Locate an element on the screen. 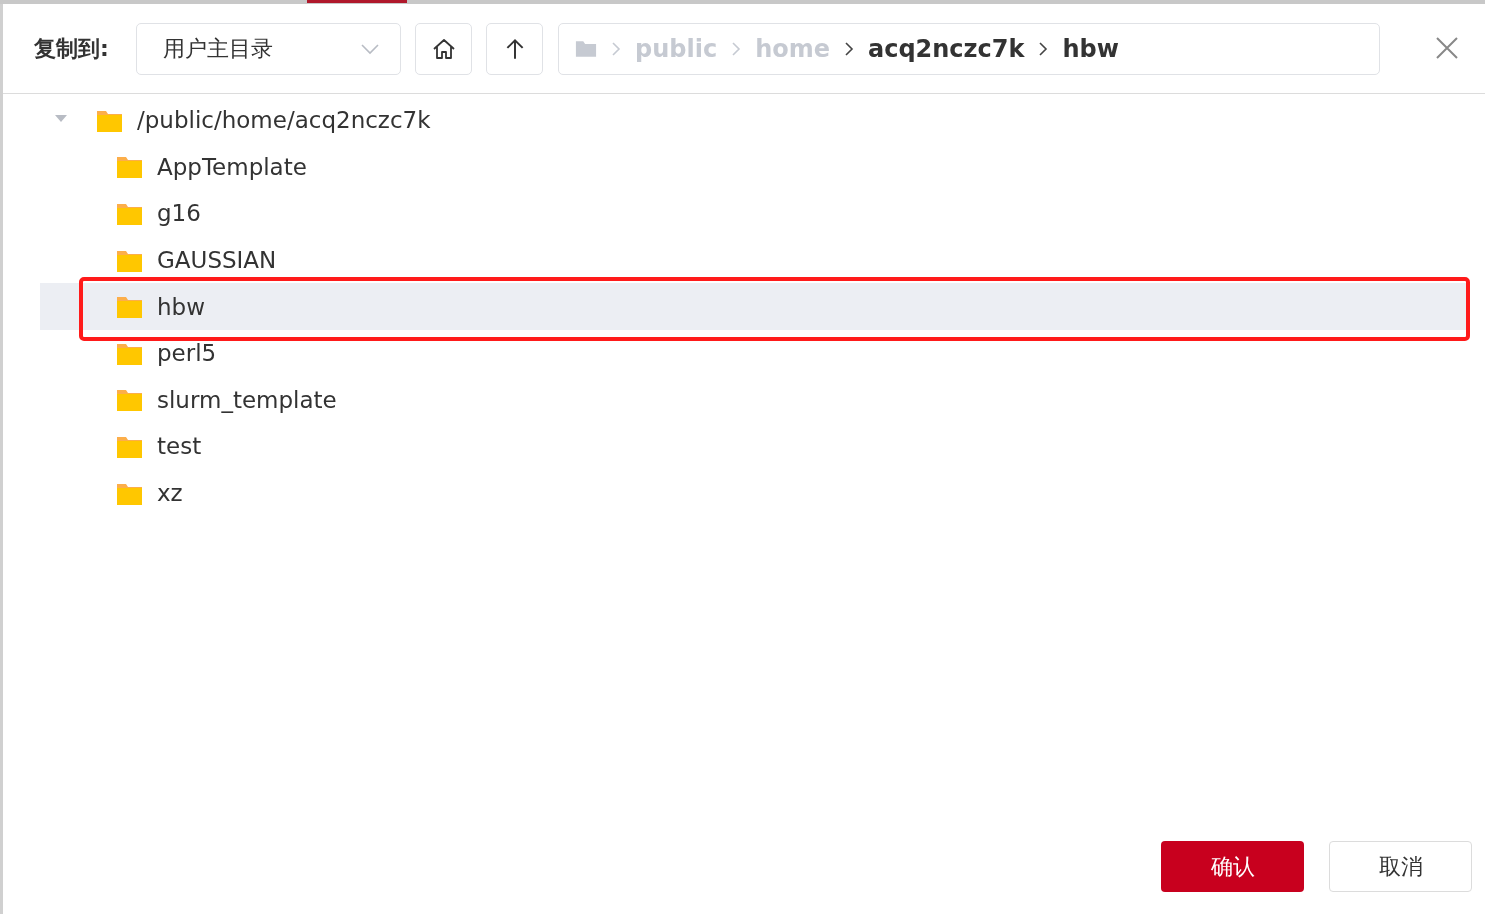  folder-name: GAUSSIAN is located at coordinates (217, 260).